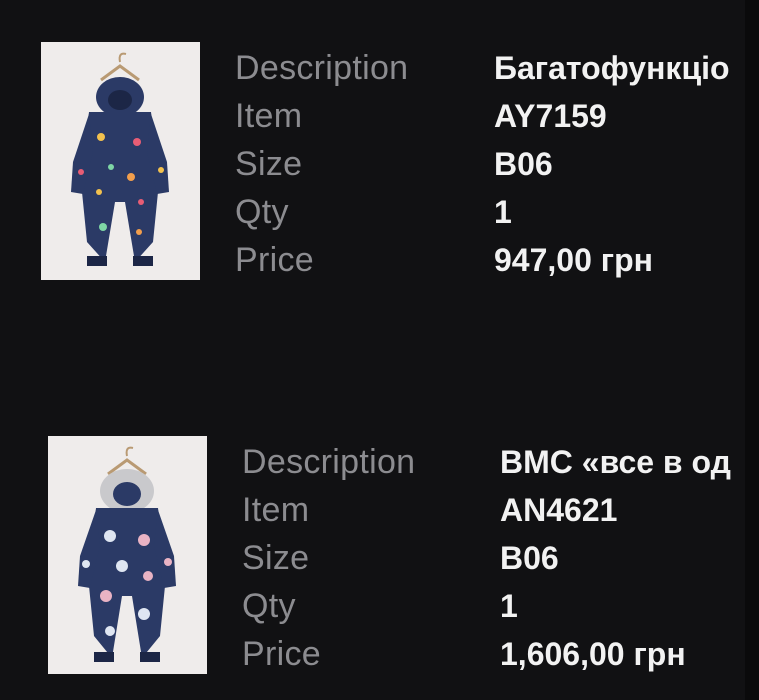 This screenshot has width=759, height=700. I want to click on item-value: AN4621, so click(559, 510).